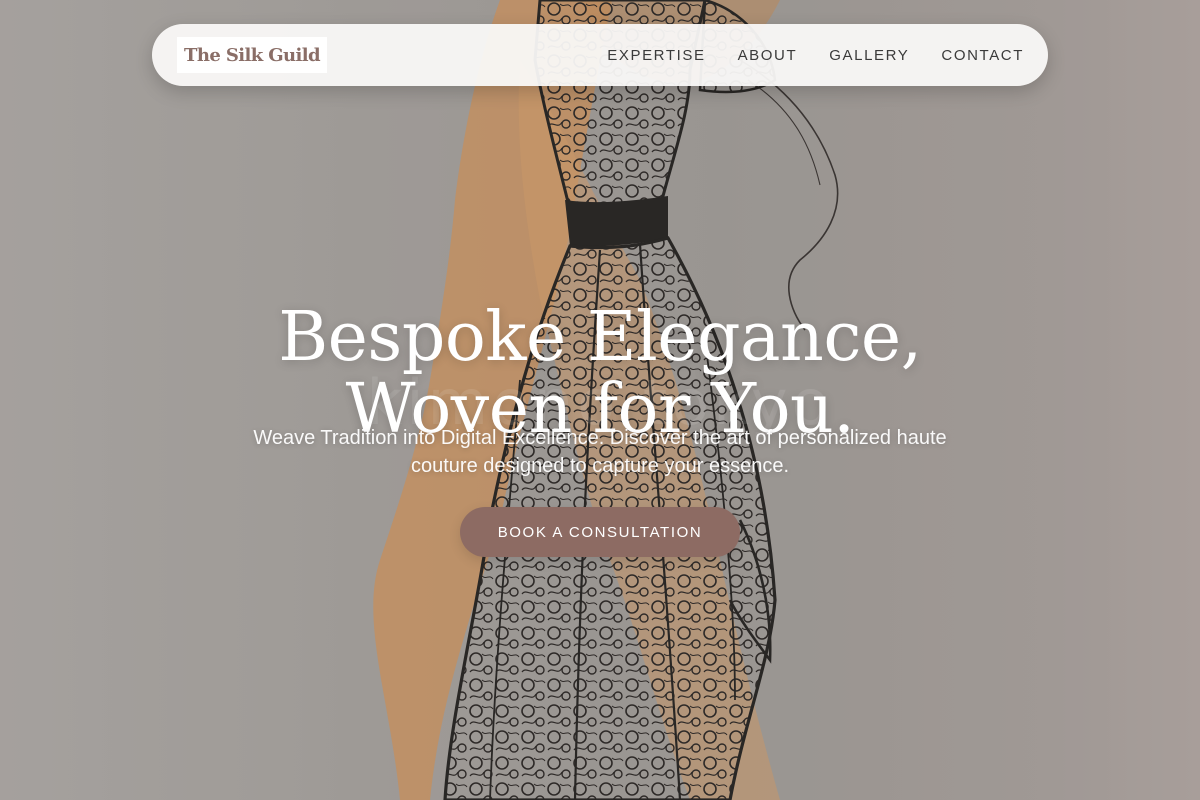 The height and width of the screenshot is (800, 1200). I want to click on nav-links: EXPERTISE ABOUT GALLERY CONTACT, so click(799, 55).